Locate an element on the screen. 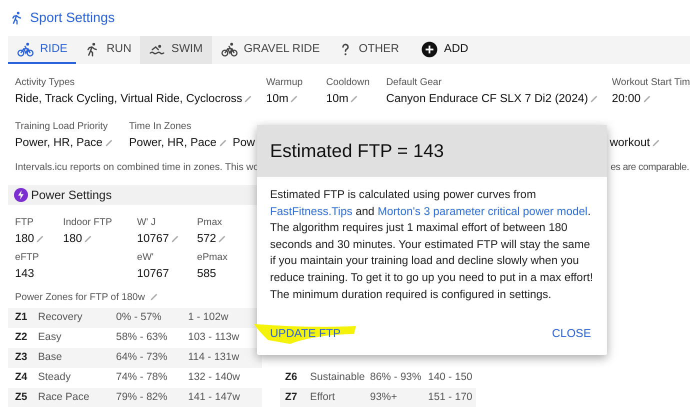 The image size is (690, 407). field-label: FTP is located at coordinates (25, 222).